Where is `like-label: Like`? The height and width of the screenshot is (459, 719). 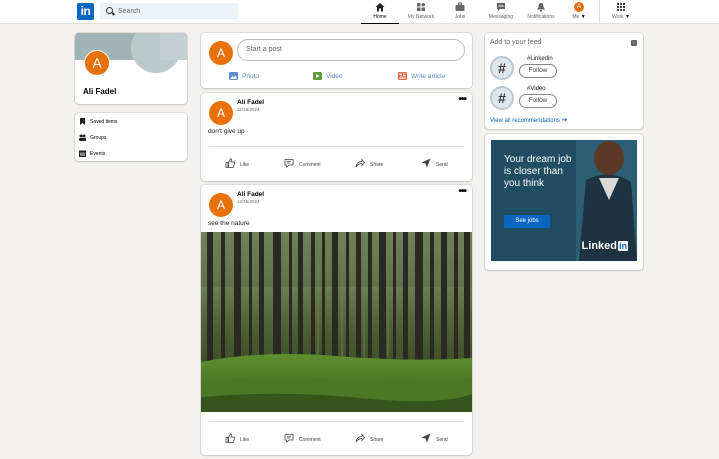
like-label: Like is located at coordinates (245, 165).